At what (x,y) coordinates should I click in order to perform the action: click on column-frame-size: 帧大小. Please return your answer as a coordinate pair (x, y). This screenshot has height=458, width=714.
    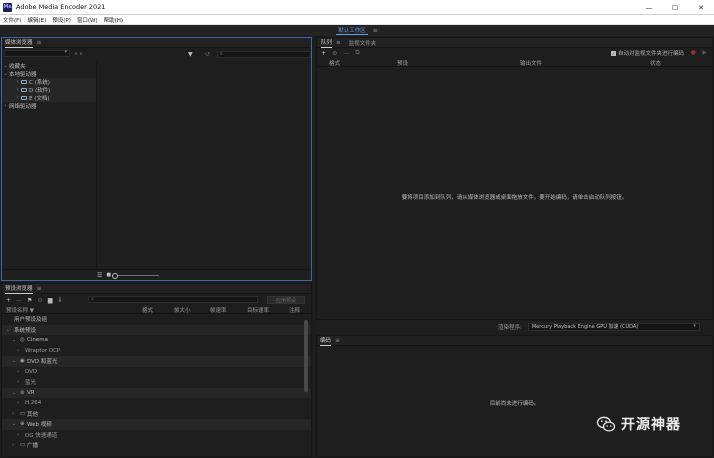
    Looking at the image, I should click on (182, 310).